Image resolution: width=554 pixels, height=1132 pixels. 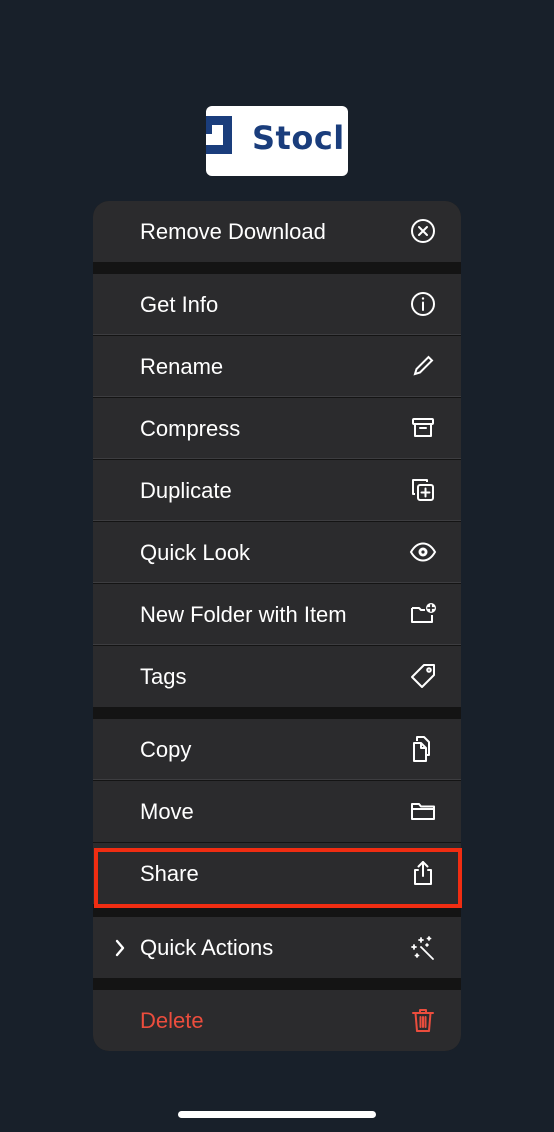 I want to click on copy-label: Copy, so click(x=166, y=749).